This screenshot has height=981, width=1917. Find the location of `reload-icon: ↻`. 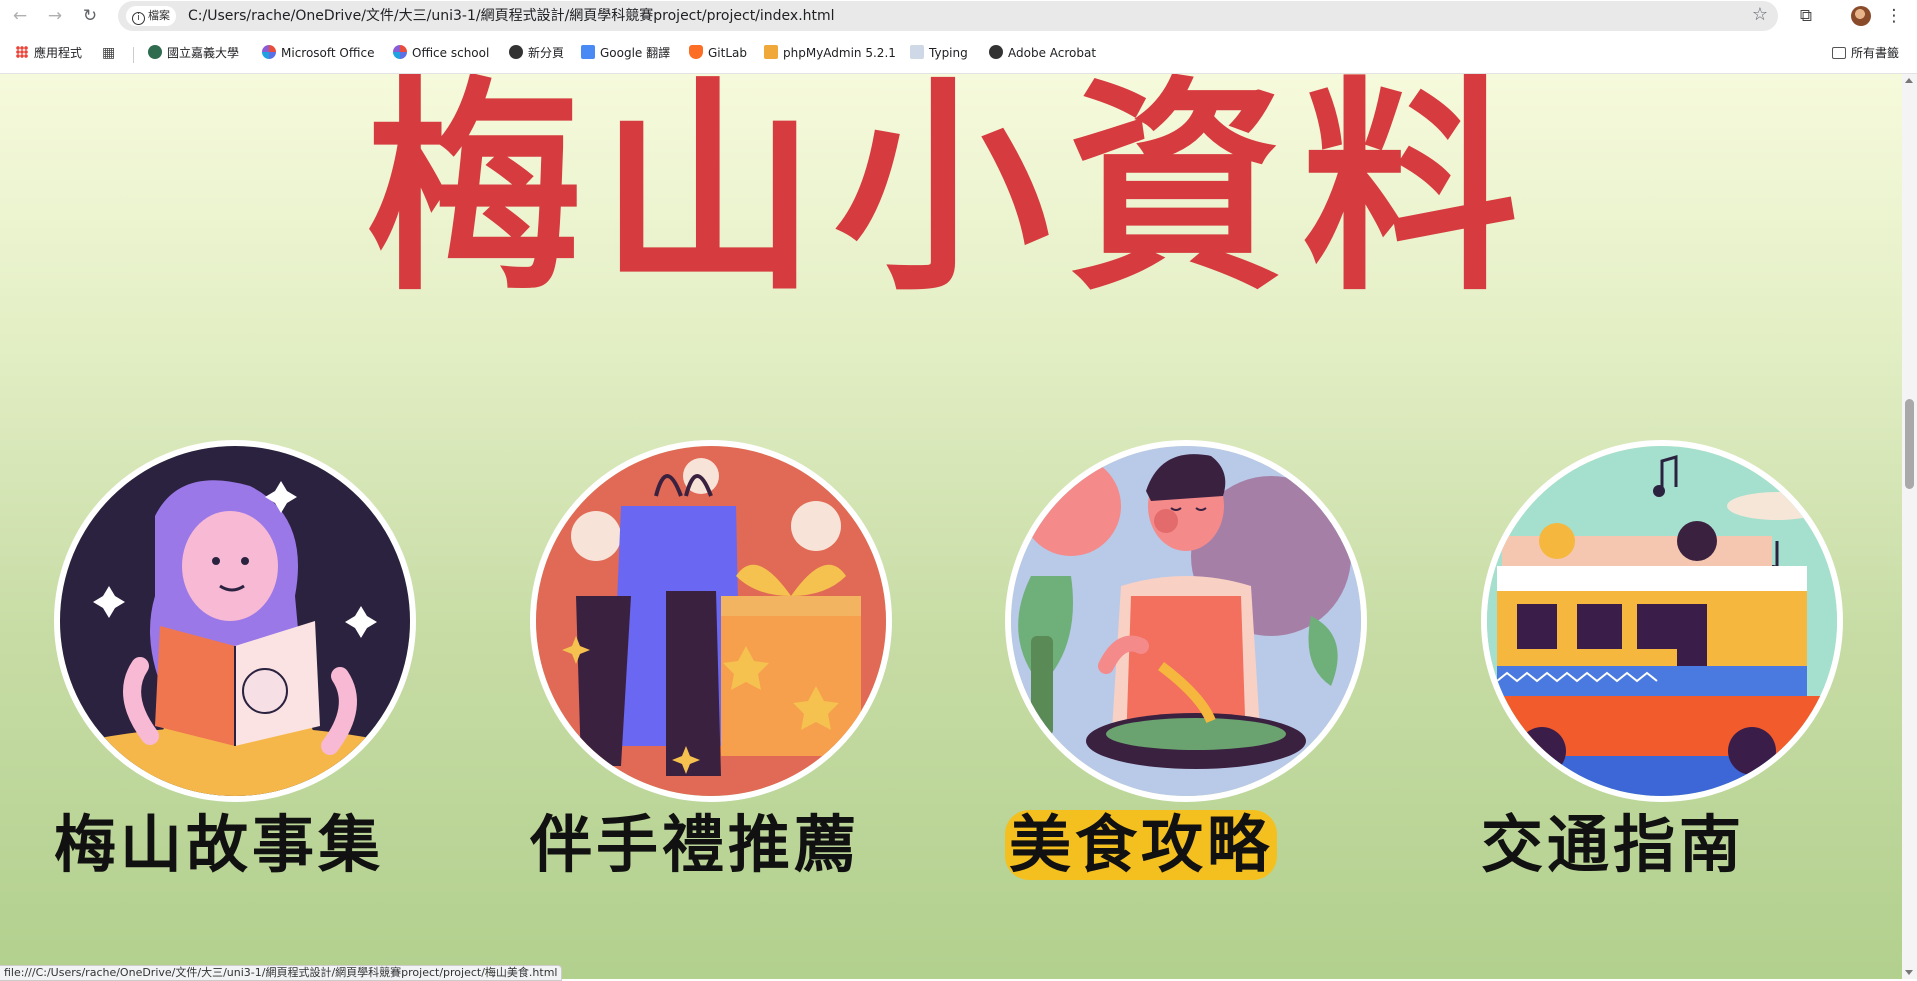

reload-icon: ↻ is located at coordinates (90, 16).